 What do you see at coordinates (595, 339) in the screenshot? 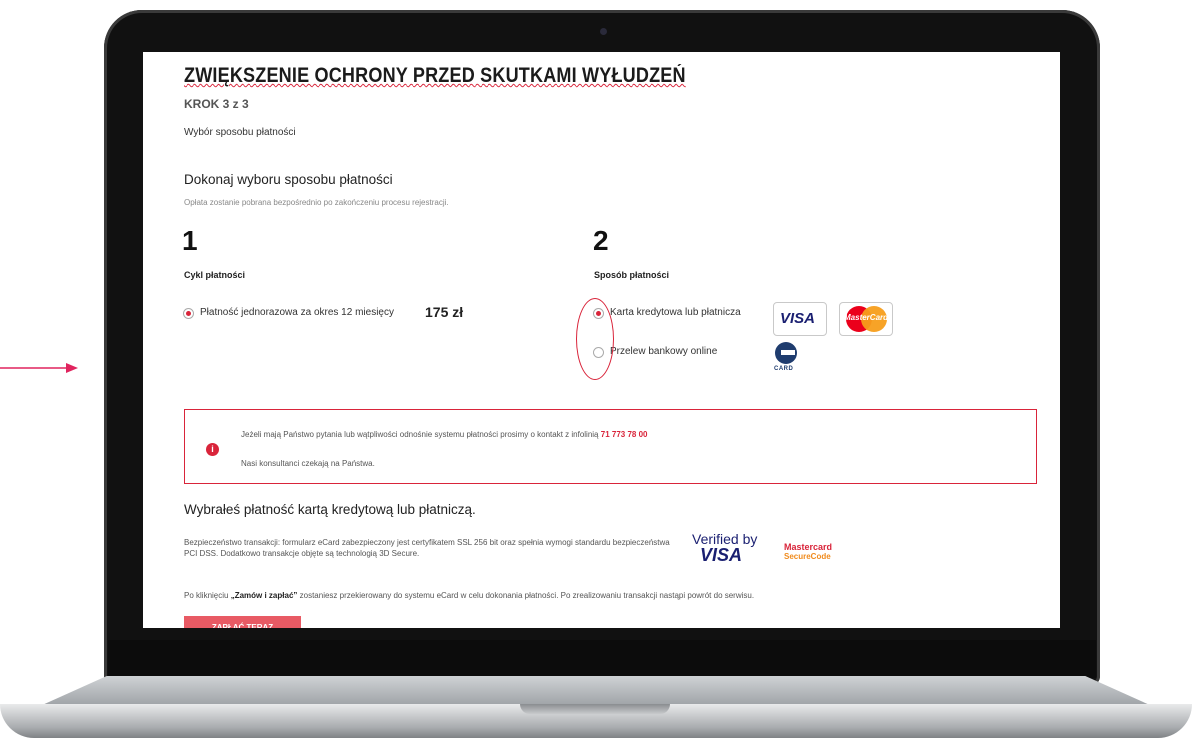
I see `highlight-ellipse` at bounding box center [595, 339].